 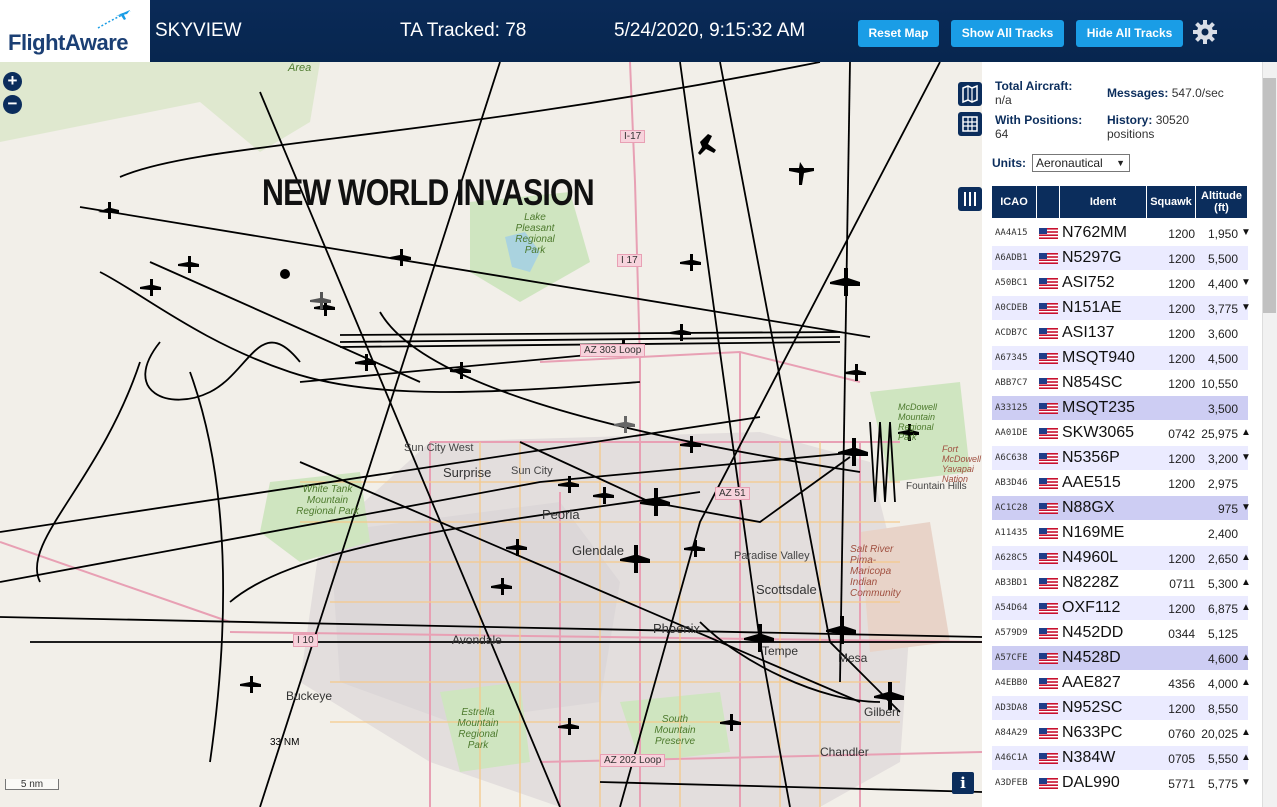 I want to click on units-selected: Aeronautical, so click(x=1069, y=163).